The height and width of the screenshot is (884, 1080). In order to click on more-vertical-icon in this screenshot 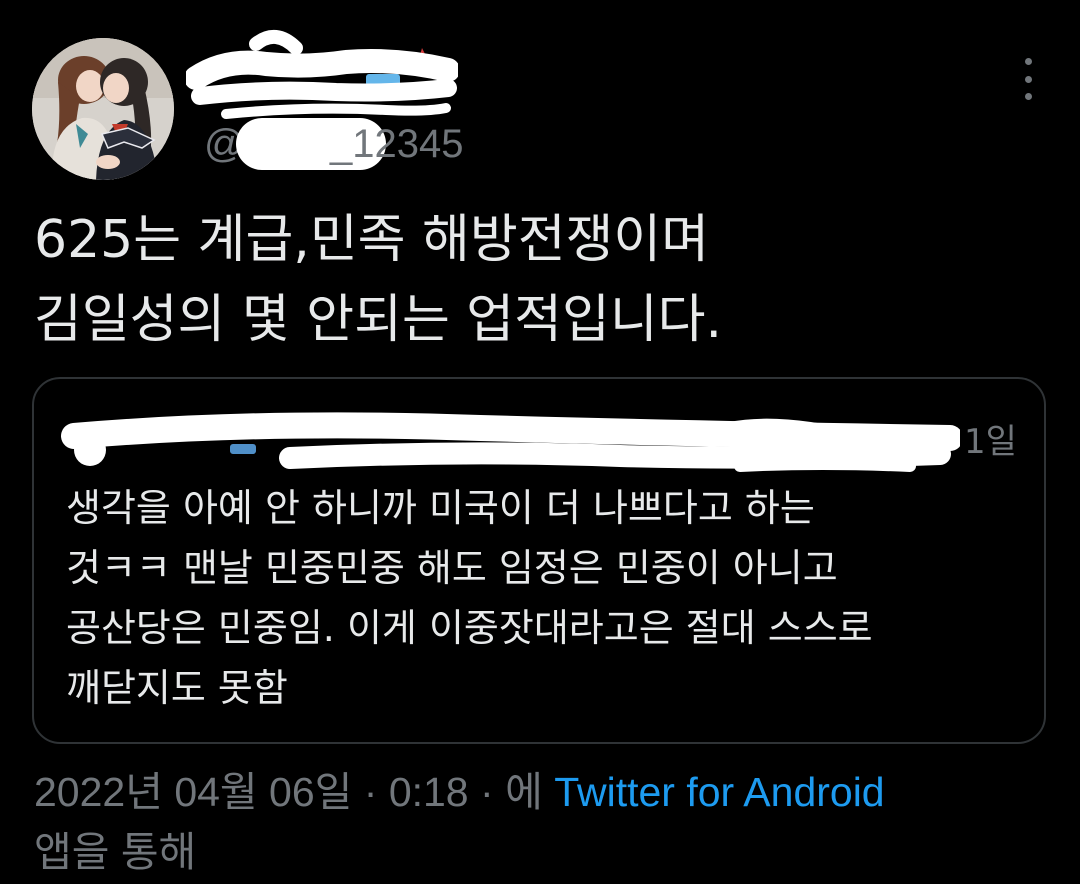, I will do `click(1028, 61)`.